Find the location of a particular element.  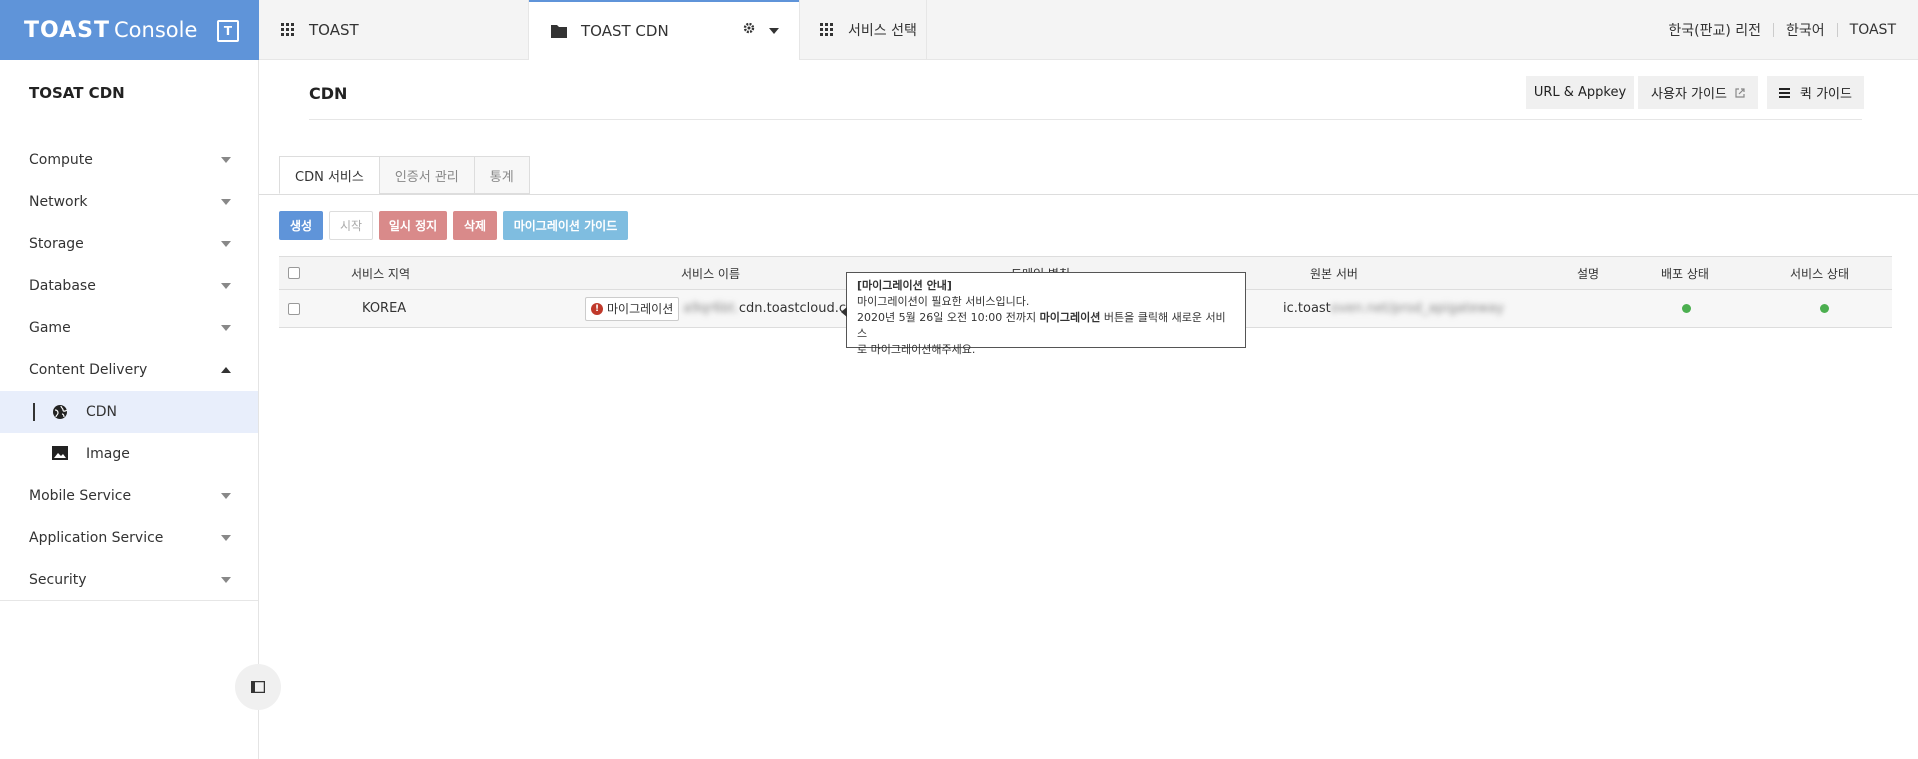

top-right-links: 한국(판교) 리전 한국어 TOAST is located at coordinates (1782, 30).